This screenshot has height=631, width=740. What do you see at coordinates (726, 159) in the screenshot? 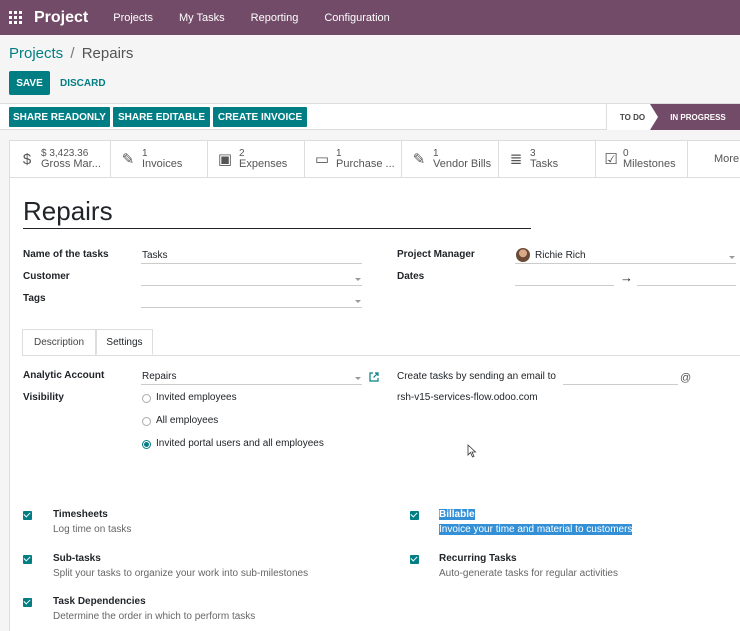
I see `more-smart-buttons: More` at bounding box center [726, 159].